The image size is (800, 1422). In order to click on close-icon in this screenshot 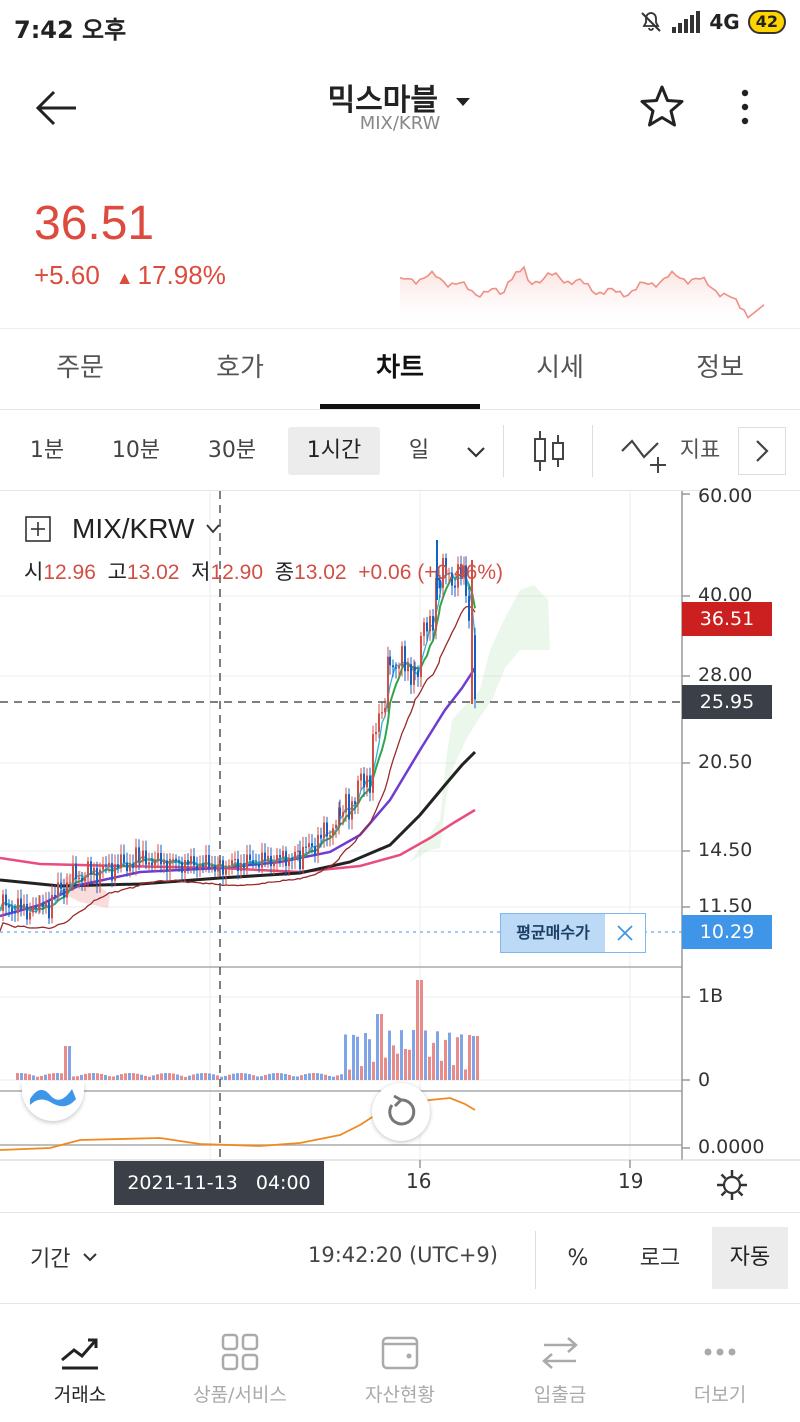, I will do `click(625, 933)`.